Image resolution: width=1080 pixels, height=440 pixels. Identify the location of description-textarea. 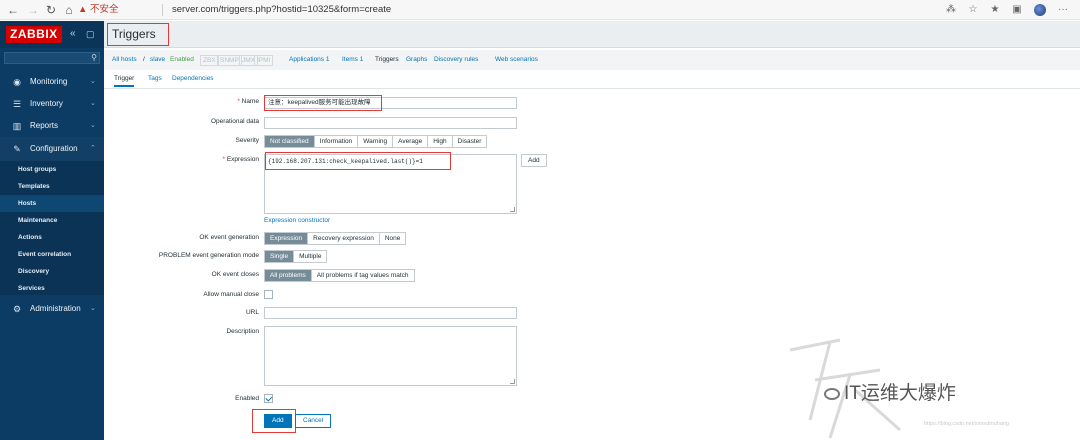
(390, 356).